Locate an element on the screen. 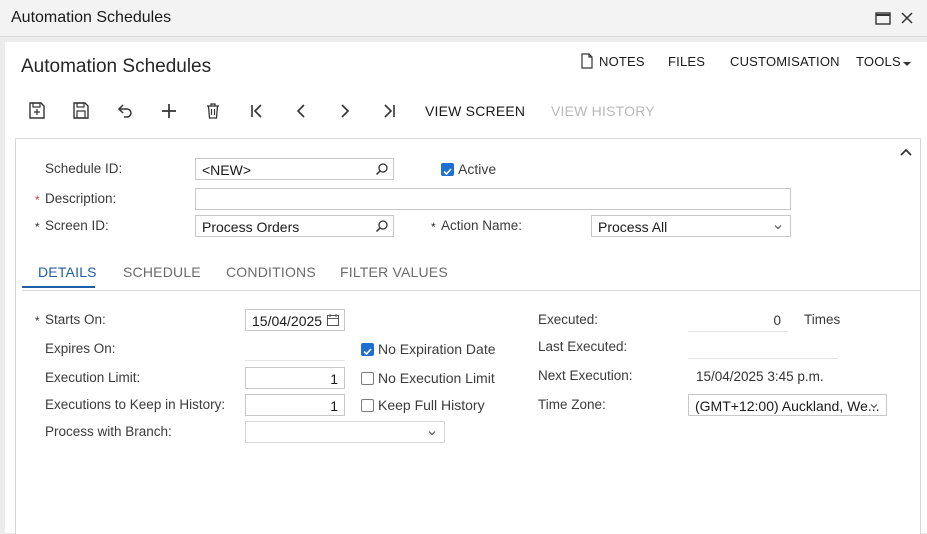 This screenshot has height=534, width=927. active-tab-indicator is located at coordinates (58, 287).